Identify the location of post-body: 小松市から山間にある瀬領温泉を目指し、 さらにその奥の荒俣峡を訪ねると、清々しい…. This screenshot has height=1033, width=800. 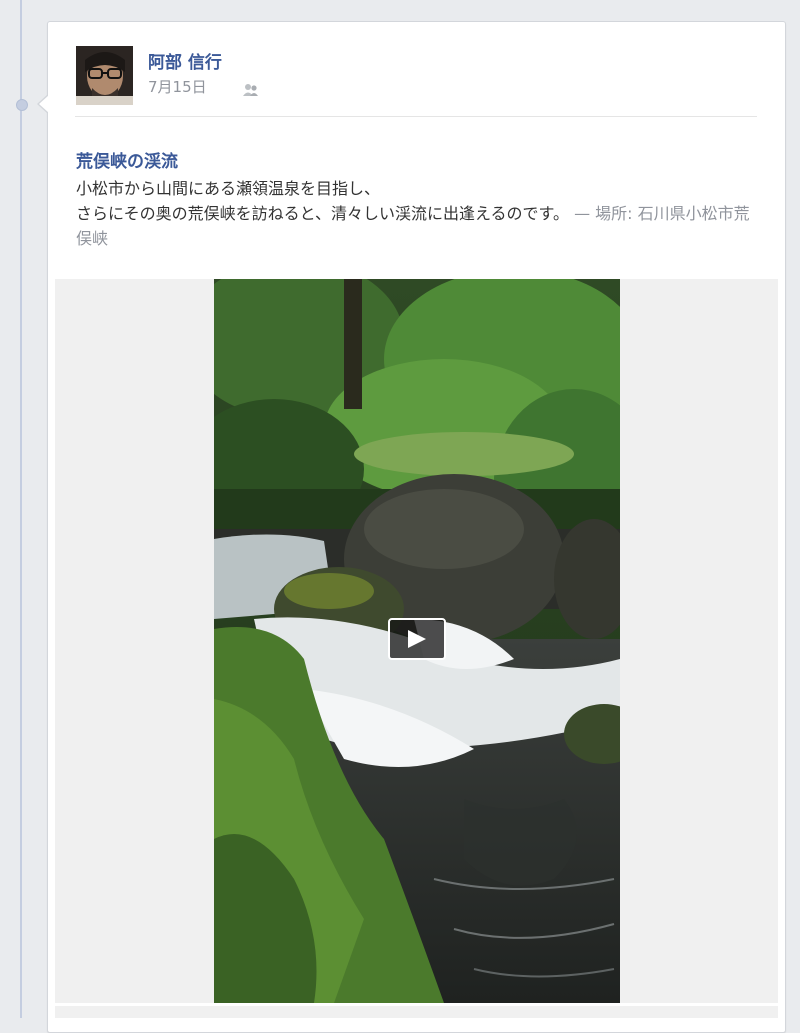
(416, 213).